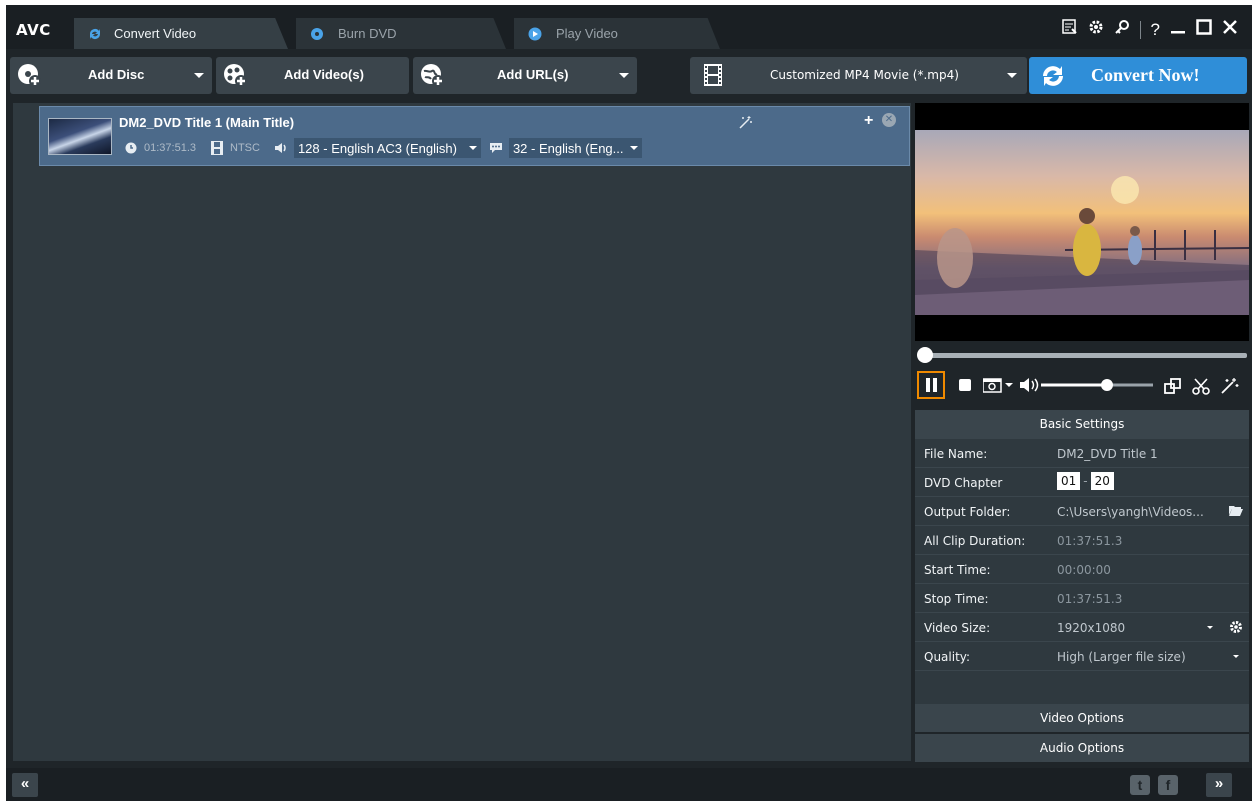 This screenshot has width=1252, height=801. I want to click on chapter-start-input: 01, so click(1069, 481).